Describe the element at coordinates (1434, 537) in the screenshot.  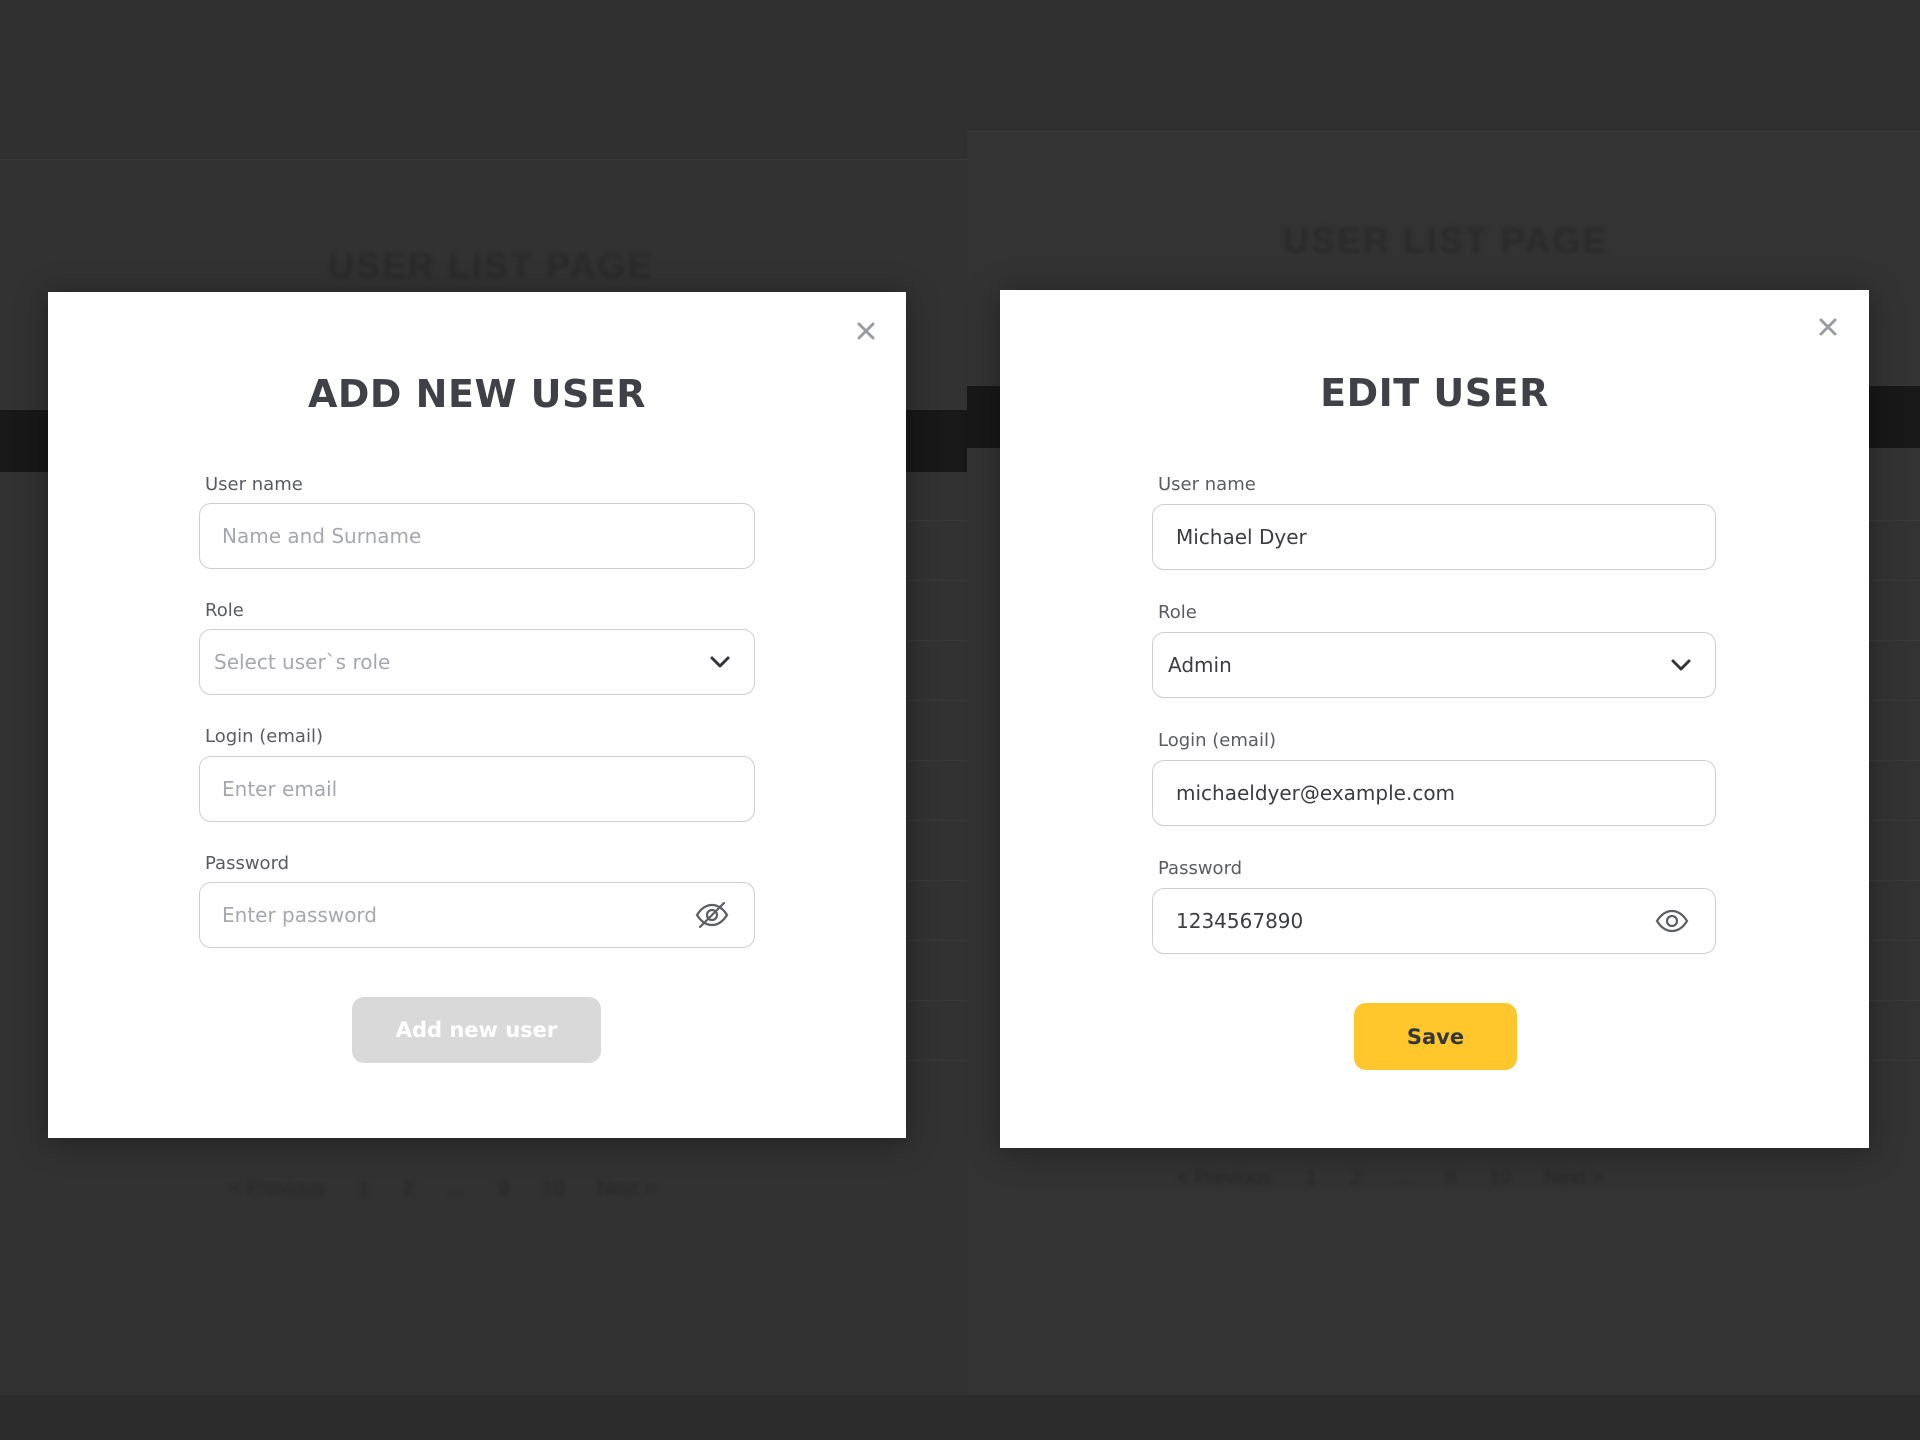
I see `username-input: Michael Dyer` at that location.